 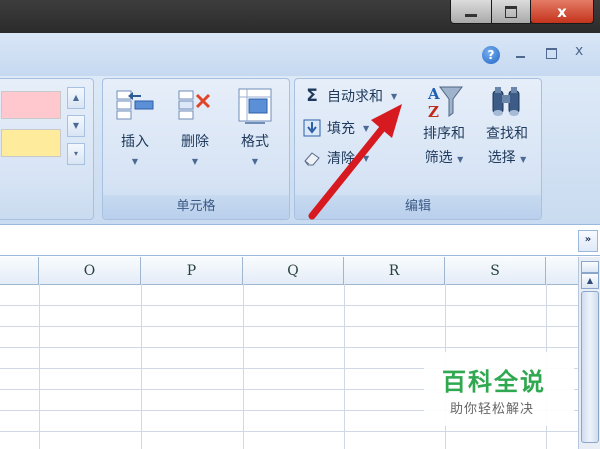 I want to click on sort-filter-line2-wrap: 筛选 ▼, so click(x=444, y=157).